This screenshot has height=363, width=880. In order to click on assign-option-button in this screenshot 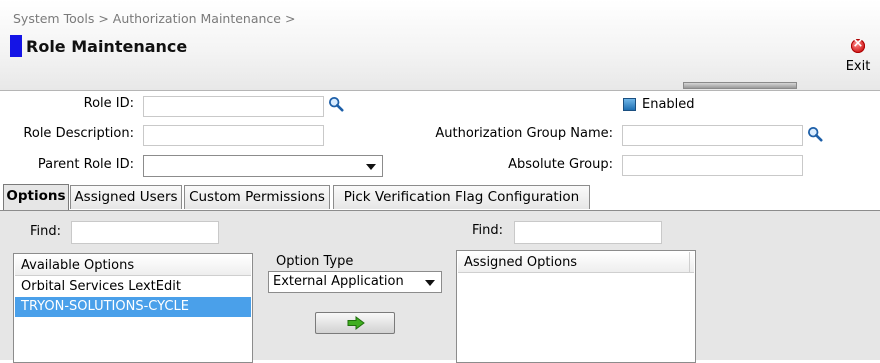, I will do `click(355, 323)`.